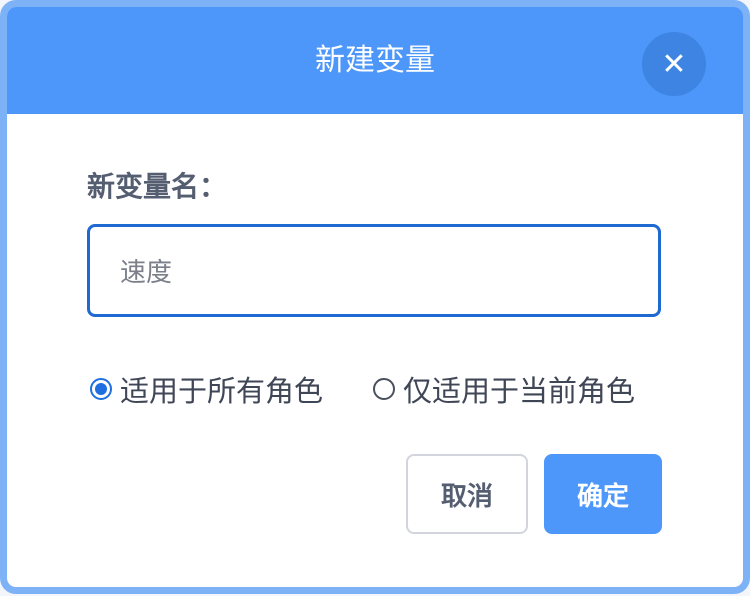  I want to click on scope-all-sprites-option: 适用于所有角色, so click(206, 389).